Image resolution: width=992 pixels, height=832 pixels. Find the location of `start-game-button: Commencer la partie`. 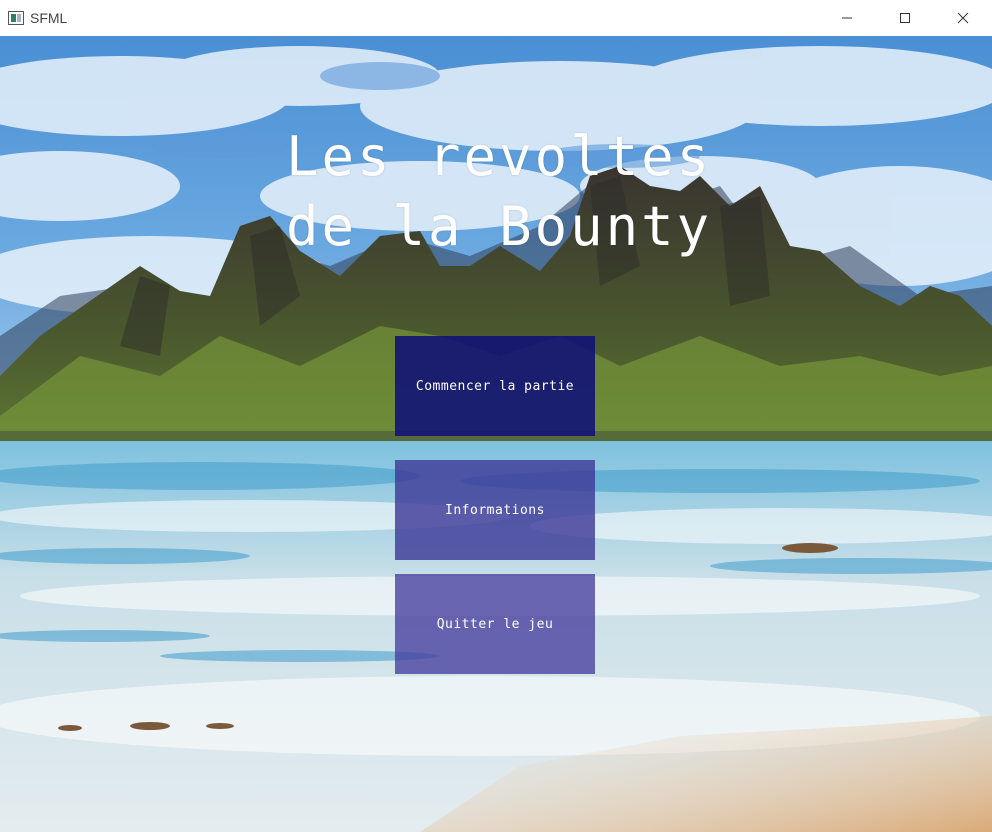

start-game-button: Commencer la partie is located at coordinates (495, 386).